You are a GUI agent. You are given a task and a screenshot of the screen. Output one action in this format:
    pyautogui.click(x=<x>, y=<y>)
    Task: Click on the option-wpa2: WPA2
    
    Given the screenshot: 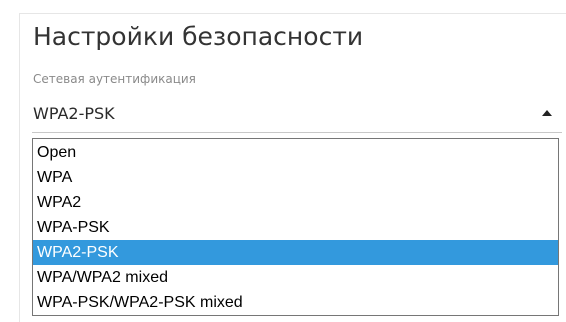 What is the action you would take?
    pyautogui.click(x=295, y=202)
    